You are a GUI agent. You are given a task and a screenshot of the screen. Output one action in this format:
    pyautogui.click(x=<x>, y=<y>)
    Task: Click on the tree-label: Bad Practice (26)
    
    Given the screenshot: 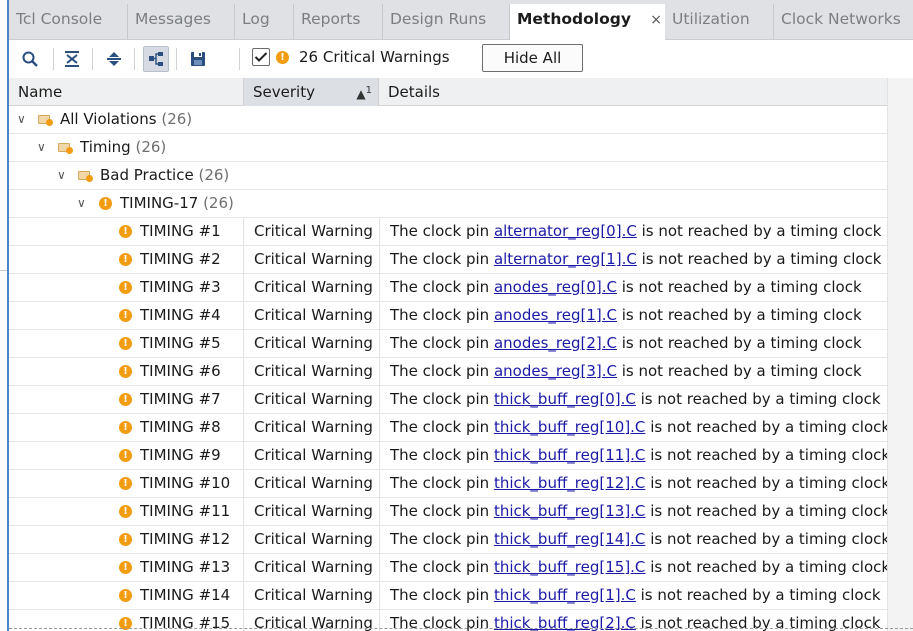 What is the action you would take?
    pyautogui.click(x=165, y=175)
    